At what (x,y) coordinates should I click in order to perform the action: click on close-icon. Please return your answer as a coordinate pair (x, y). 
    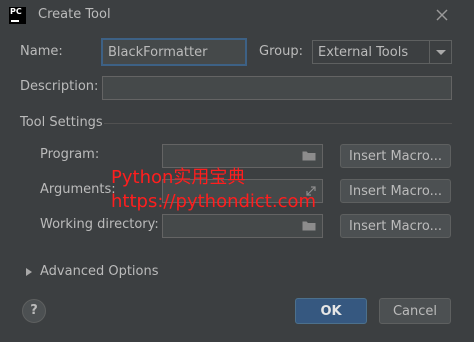
    Looking at the image, I should click on (442, 15).